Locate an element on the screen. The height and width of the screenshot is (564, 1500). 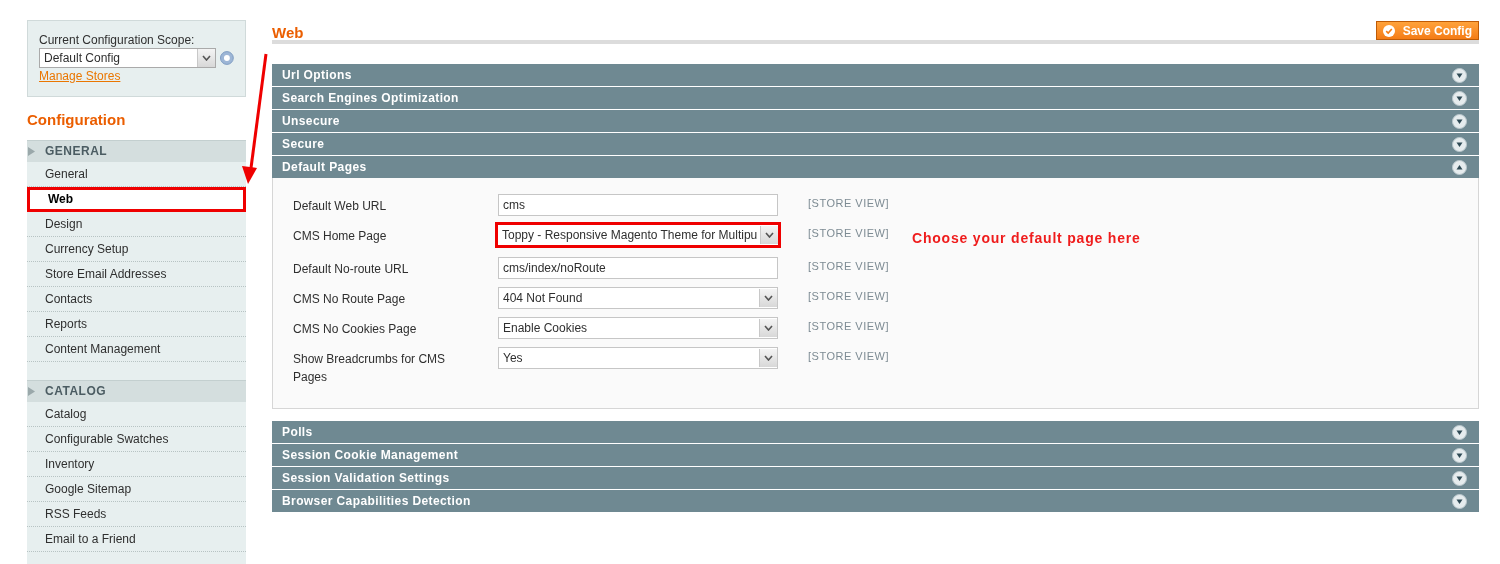
section-header: Session Validation Settings is located at coordinates (875, 478).